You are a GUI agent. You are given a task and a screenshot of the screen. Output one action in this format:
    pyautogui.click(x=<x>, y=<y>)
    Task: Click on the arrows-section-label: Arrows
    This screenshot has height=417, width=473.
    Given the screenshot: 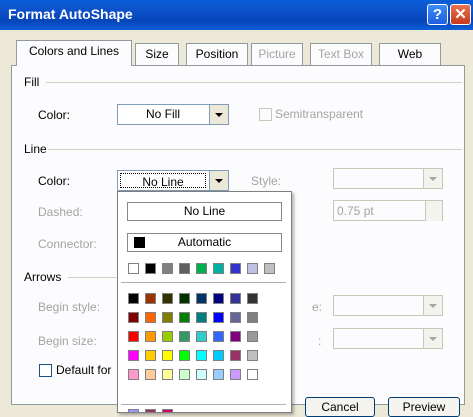 What is the action you would take?
    pyautogui.click(x=43, y=277)
    